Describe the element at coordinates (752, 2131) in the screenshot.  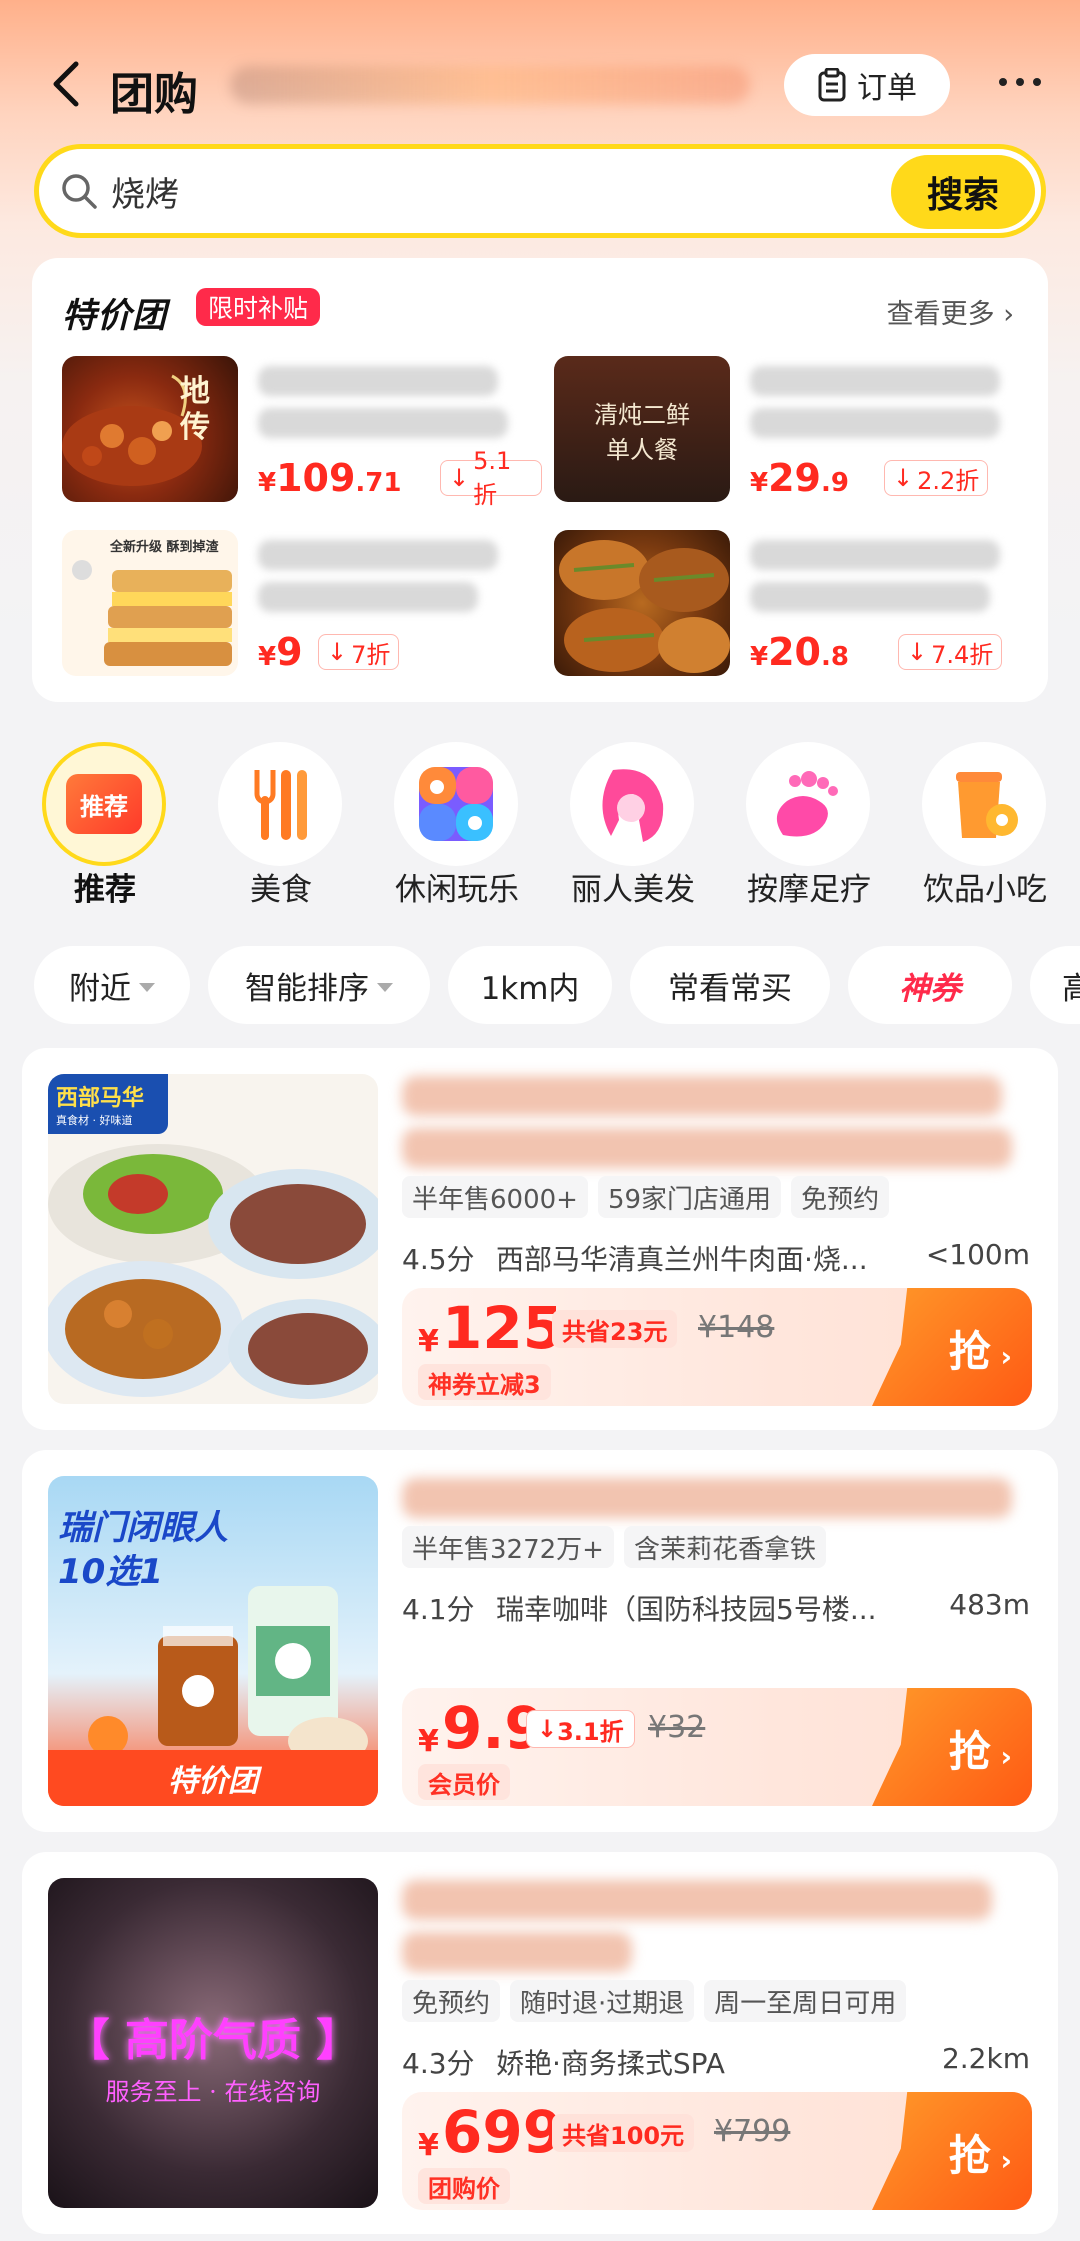
I see `original-price: ¥799` at that location.